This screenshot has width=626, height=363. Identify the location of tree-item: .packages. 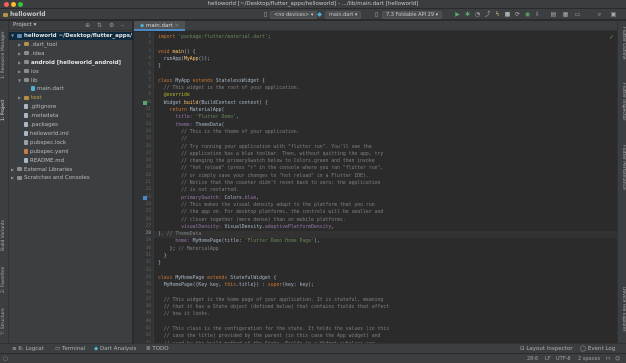
(71, 125).